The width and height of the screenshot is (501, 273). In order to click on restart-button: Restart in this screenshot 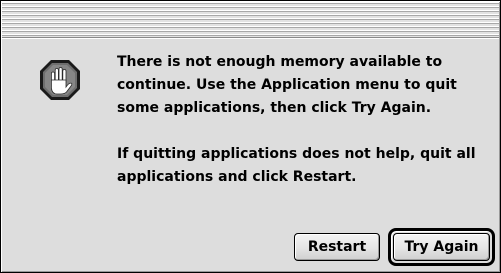, I will do `click(337, 247)`.